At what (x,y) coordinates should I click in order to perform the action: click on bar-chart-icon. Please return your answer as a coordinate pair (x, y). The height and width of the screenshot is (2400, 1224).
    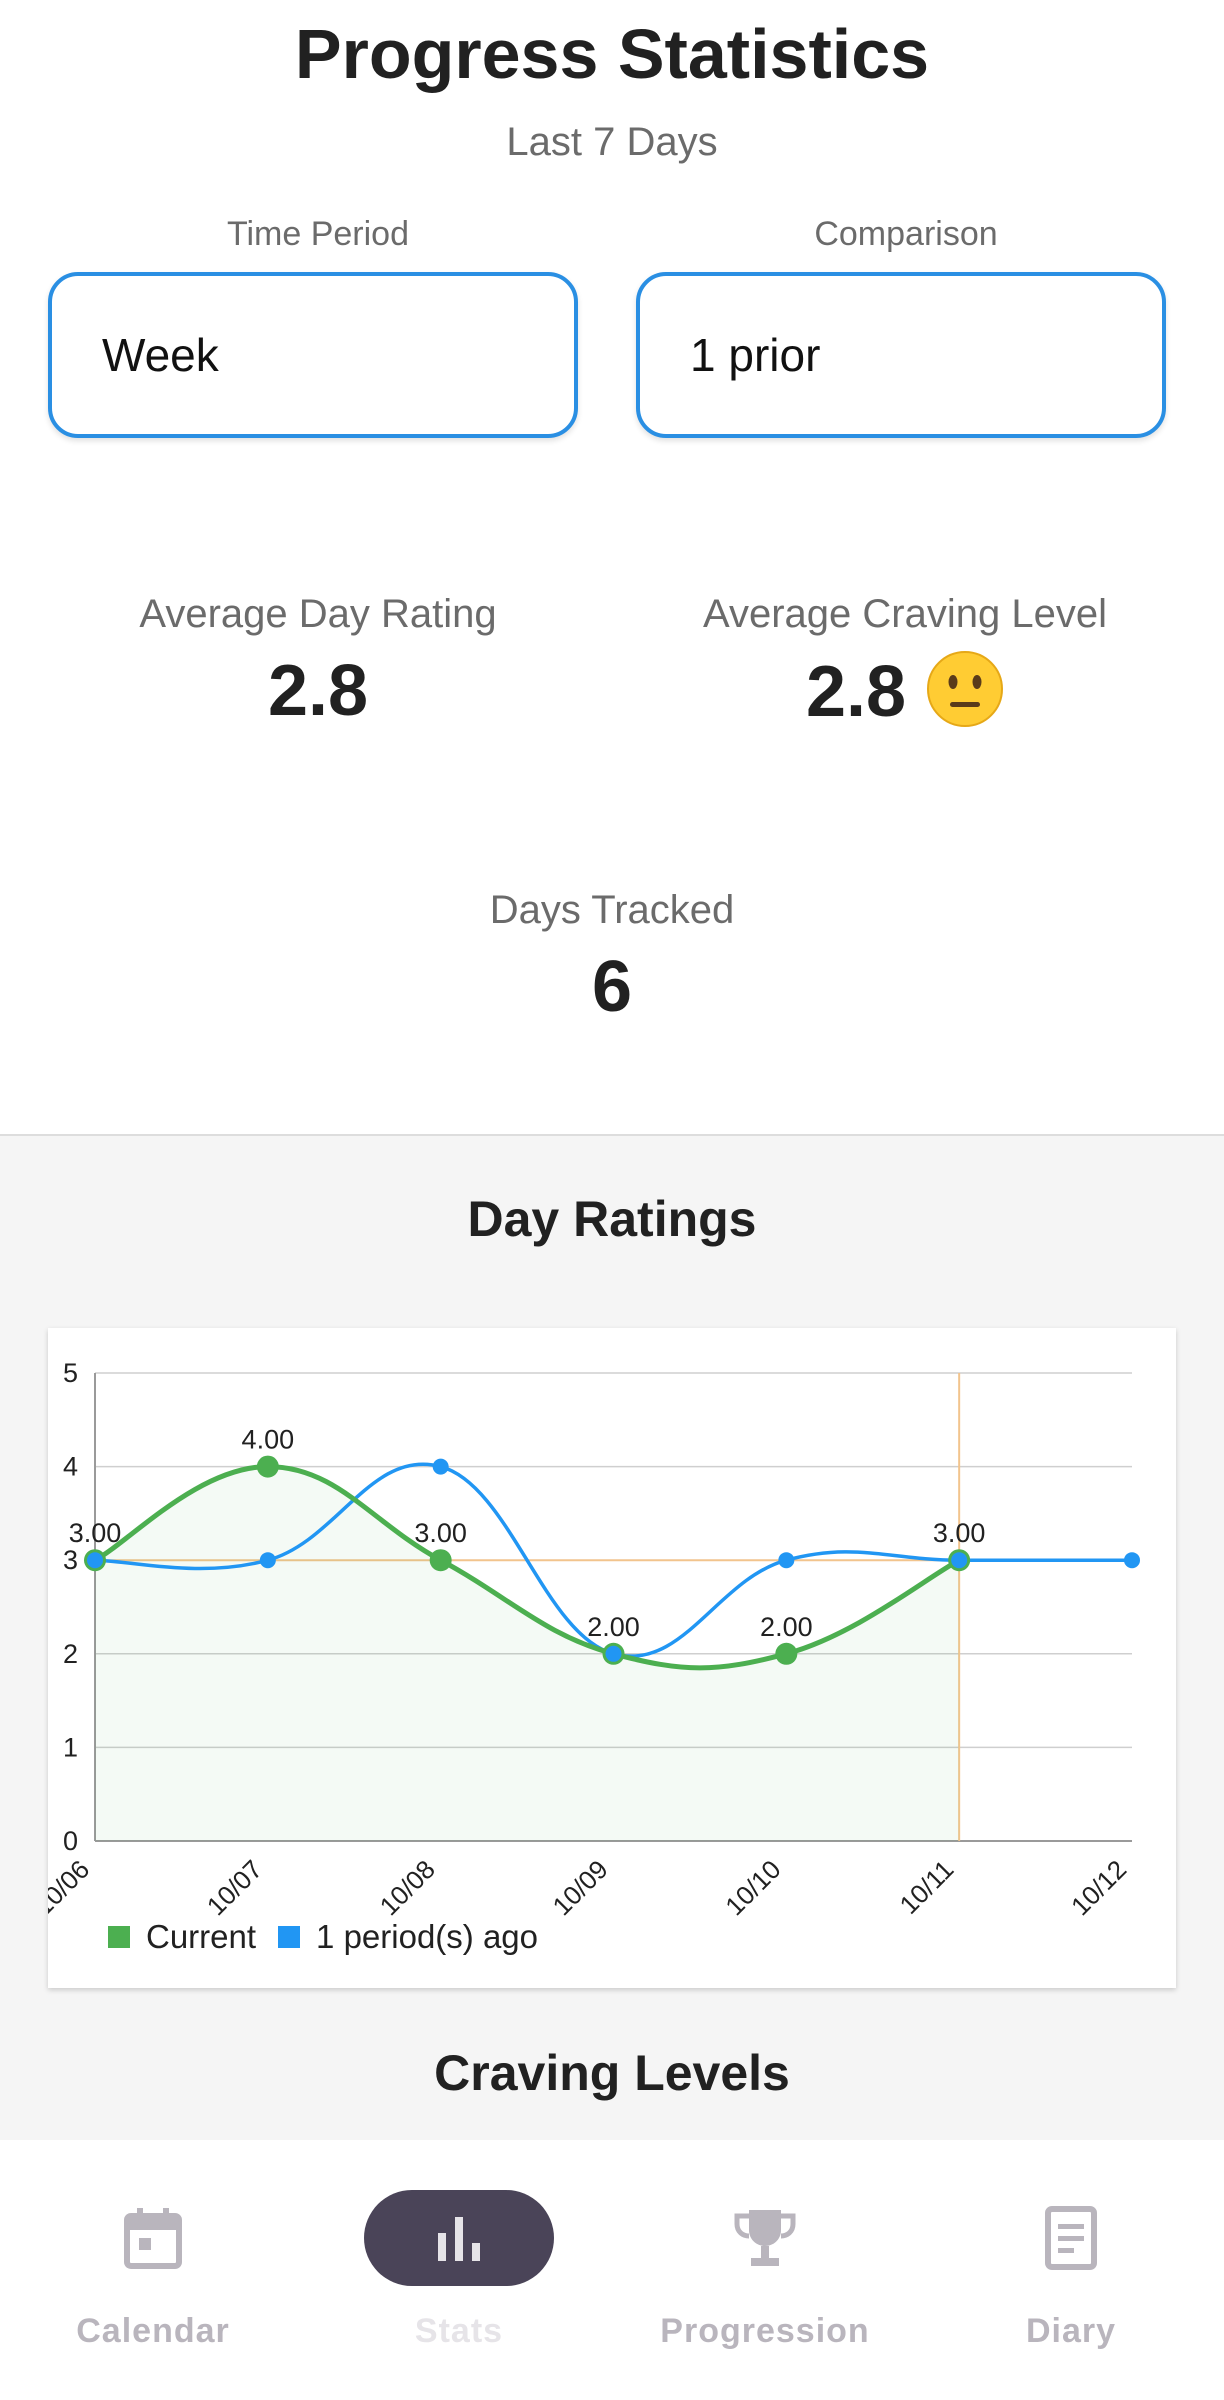
    Looking at the image, I should click on (459, 2239).